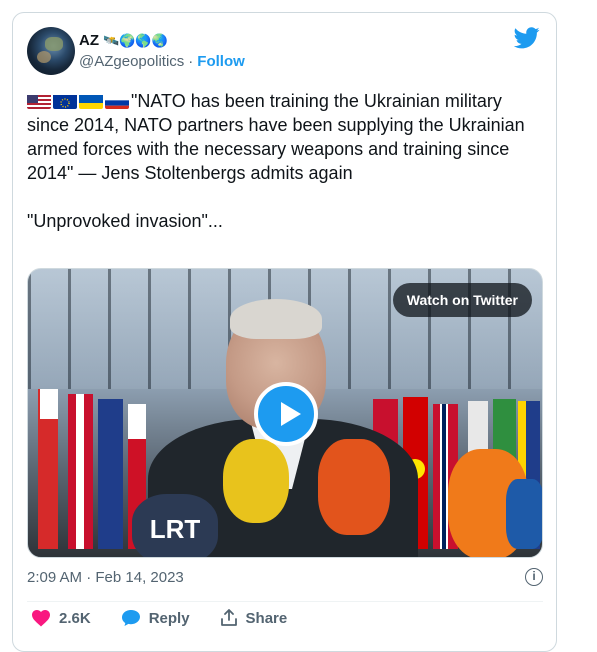 This screenshot has height=652, width=597. I want to click on us-flag-icon, so click(39, 101).